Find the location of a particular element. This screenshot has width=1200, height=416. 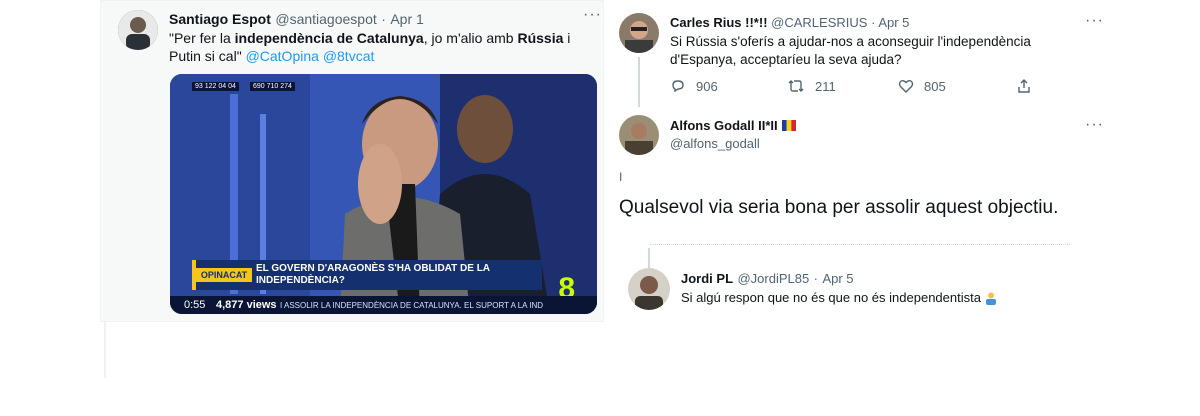

phone-number: 690 710 274 is located at coordinates (272, 86).